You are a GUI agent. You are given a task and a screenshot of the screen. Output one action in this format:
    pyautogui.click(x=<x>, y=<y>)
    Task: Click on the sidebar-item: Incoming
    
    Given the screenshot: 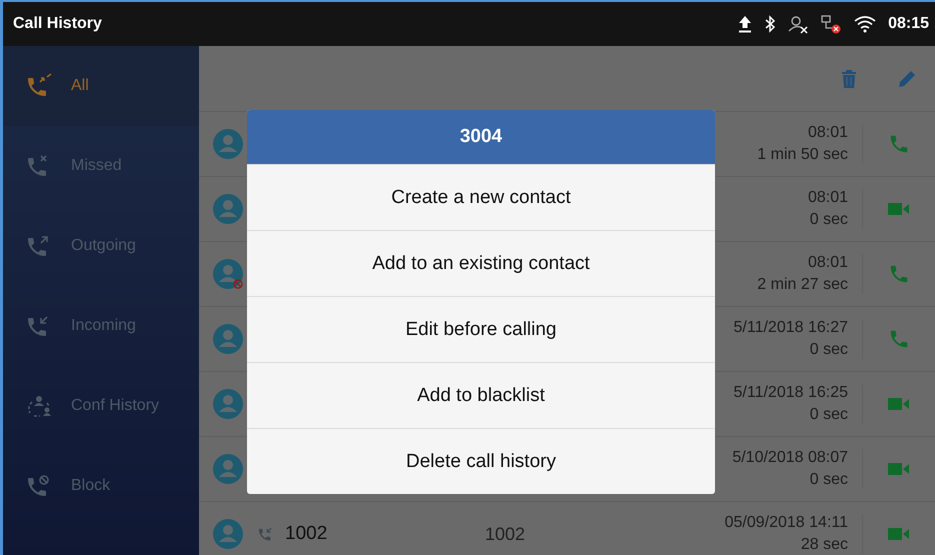 What is the action you would take?
    pyautogui.click(x=101, y=326)
    